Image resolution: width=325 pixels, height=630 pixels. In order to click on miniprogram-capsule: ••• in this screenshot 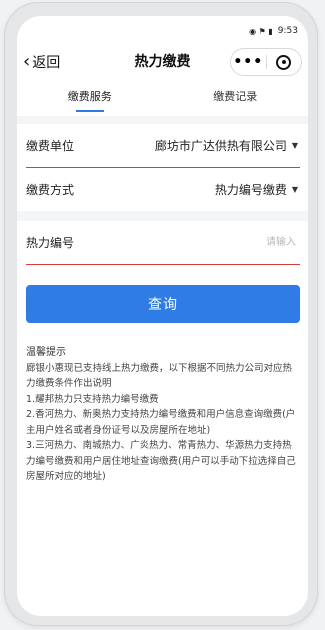, I will do `click(266, 62)`.